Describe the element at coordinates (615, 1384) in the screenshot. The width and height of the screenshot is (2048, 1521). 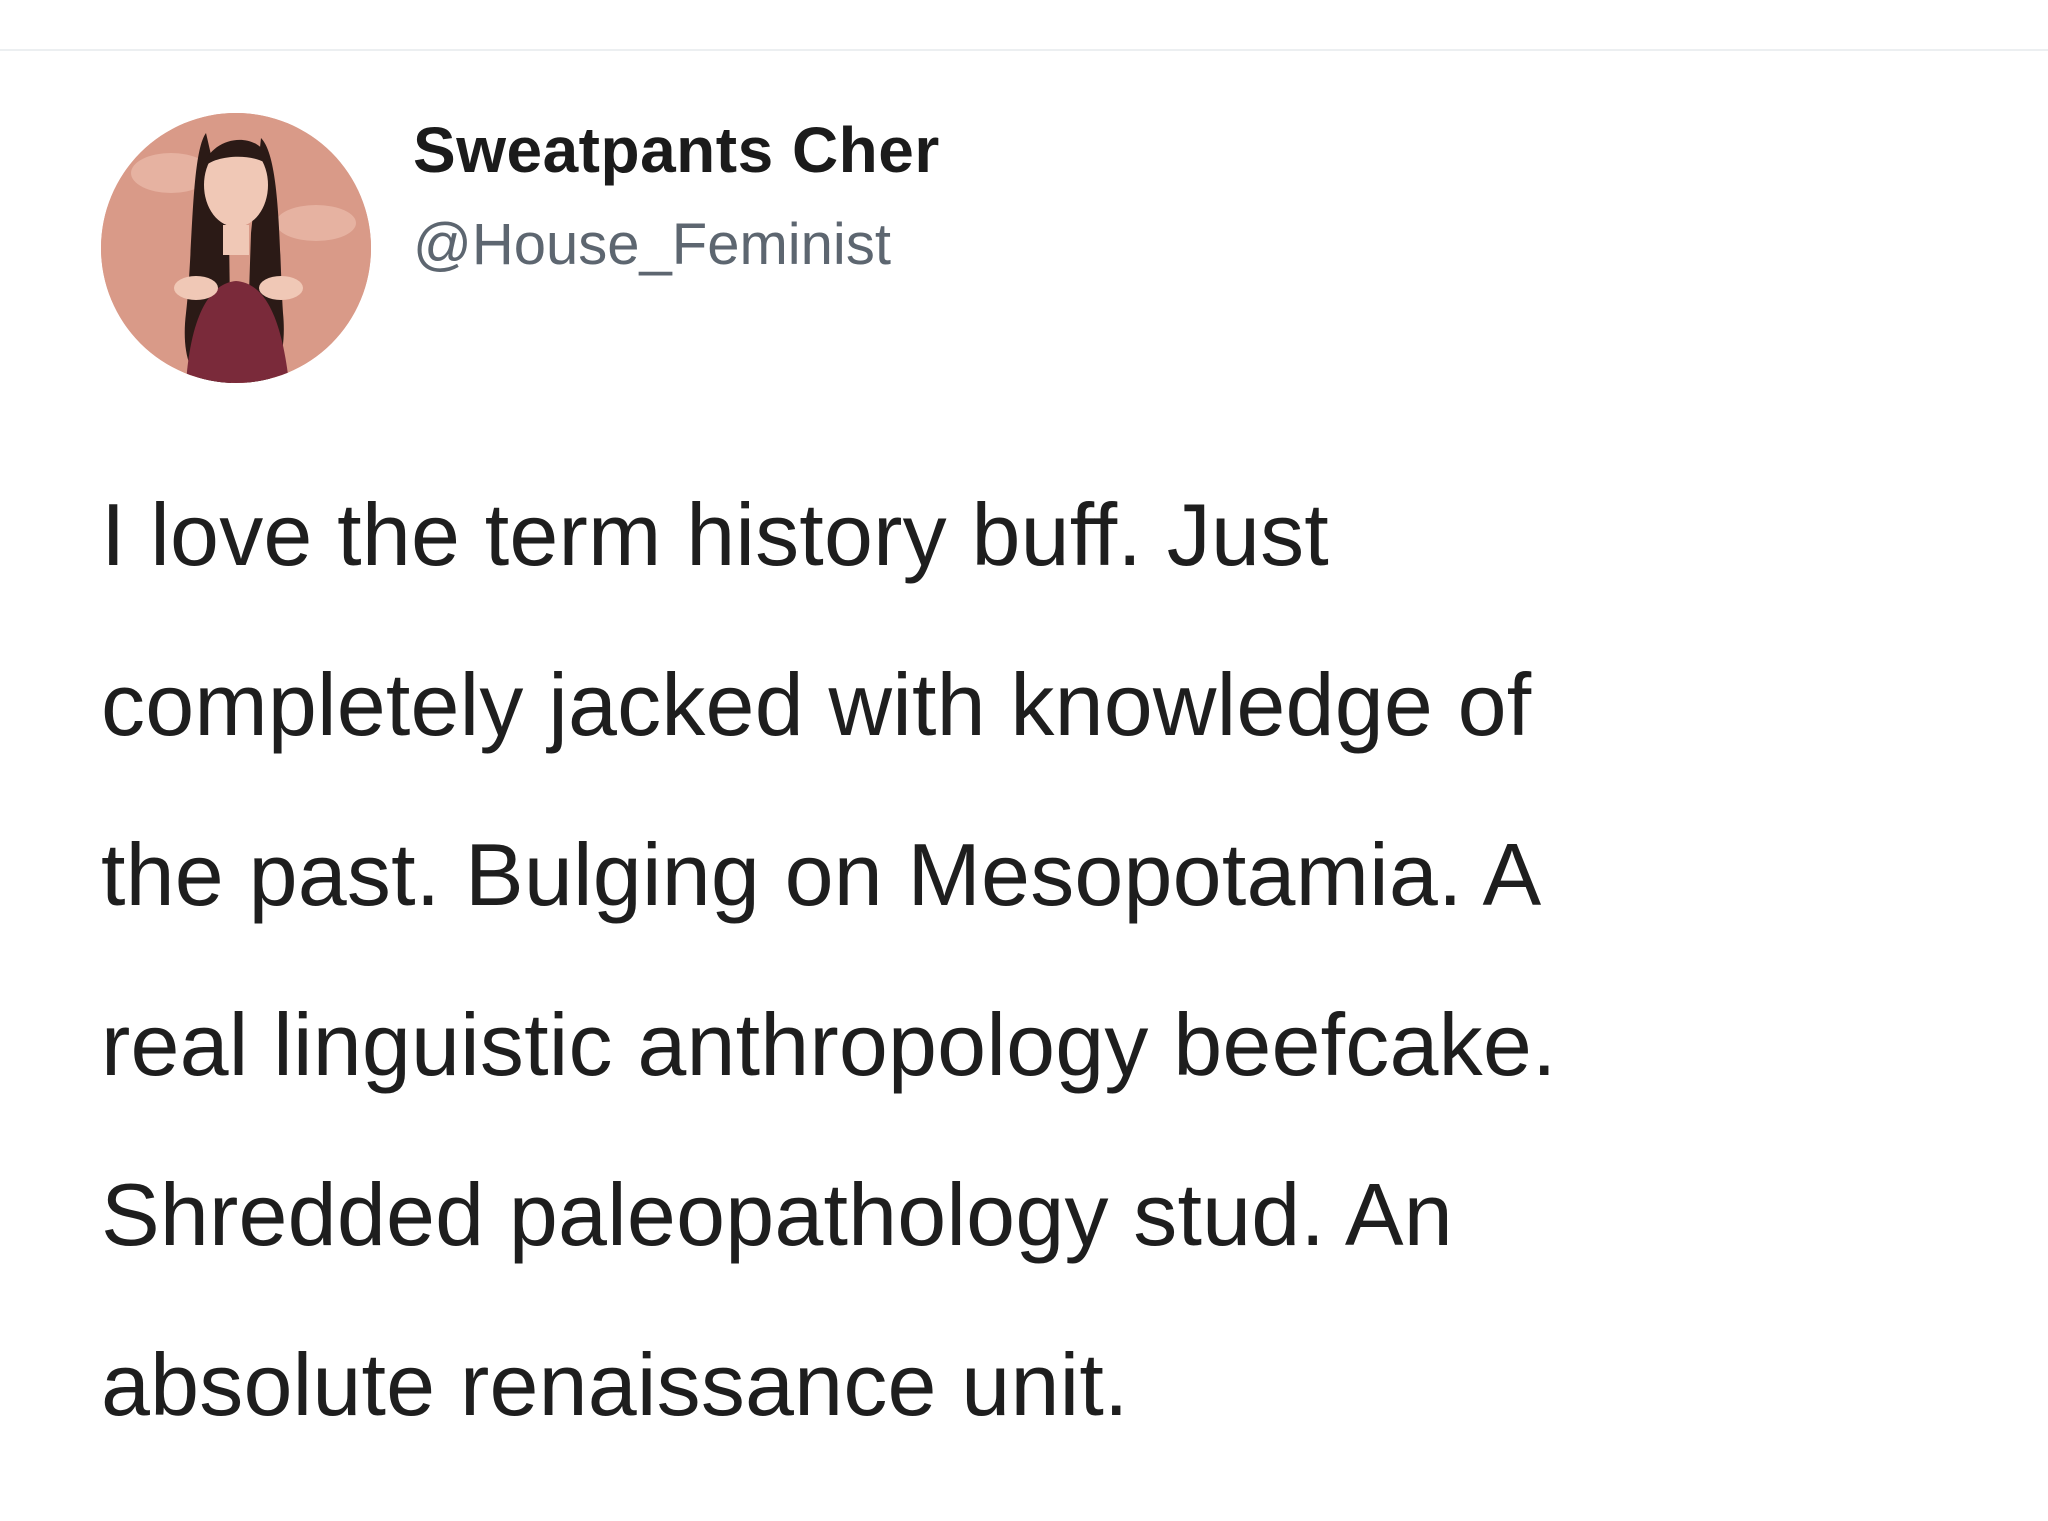
I see `tweet-text-line: absolute renaissance unit.` at that location.